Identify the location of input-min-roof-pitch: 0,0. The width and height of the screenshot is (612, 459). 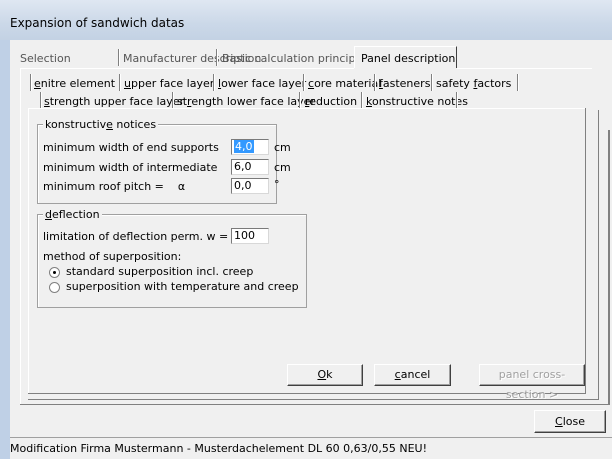
(250, 186).